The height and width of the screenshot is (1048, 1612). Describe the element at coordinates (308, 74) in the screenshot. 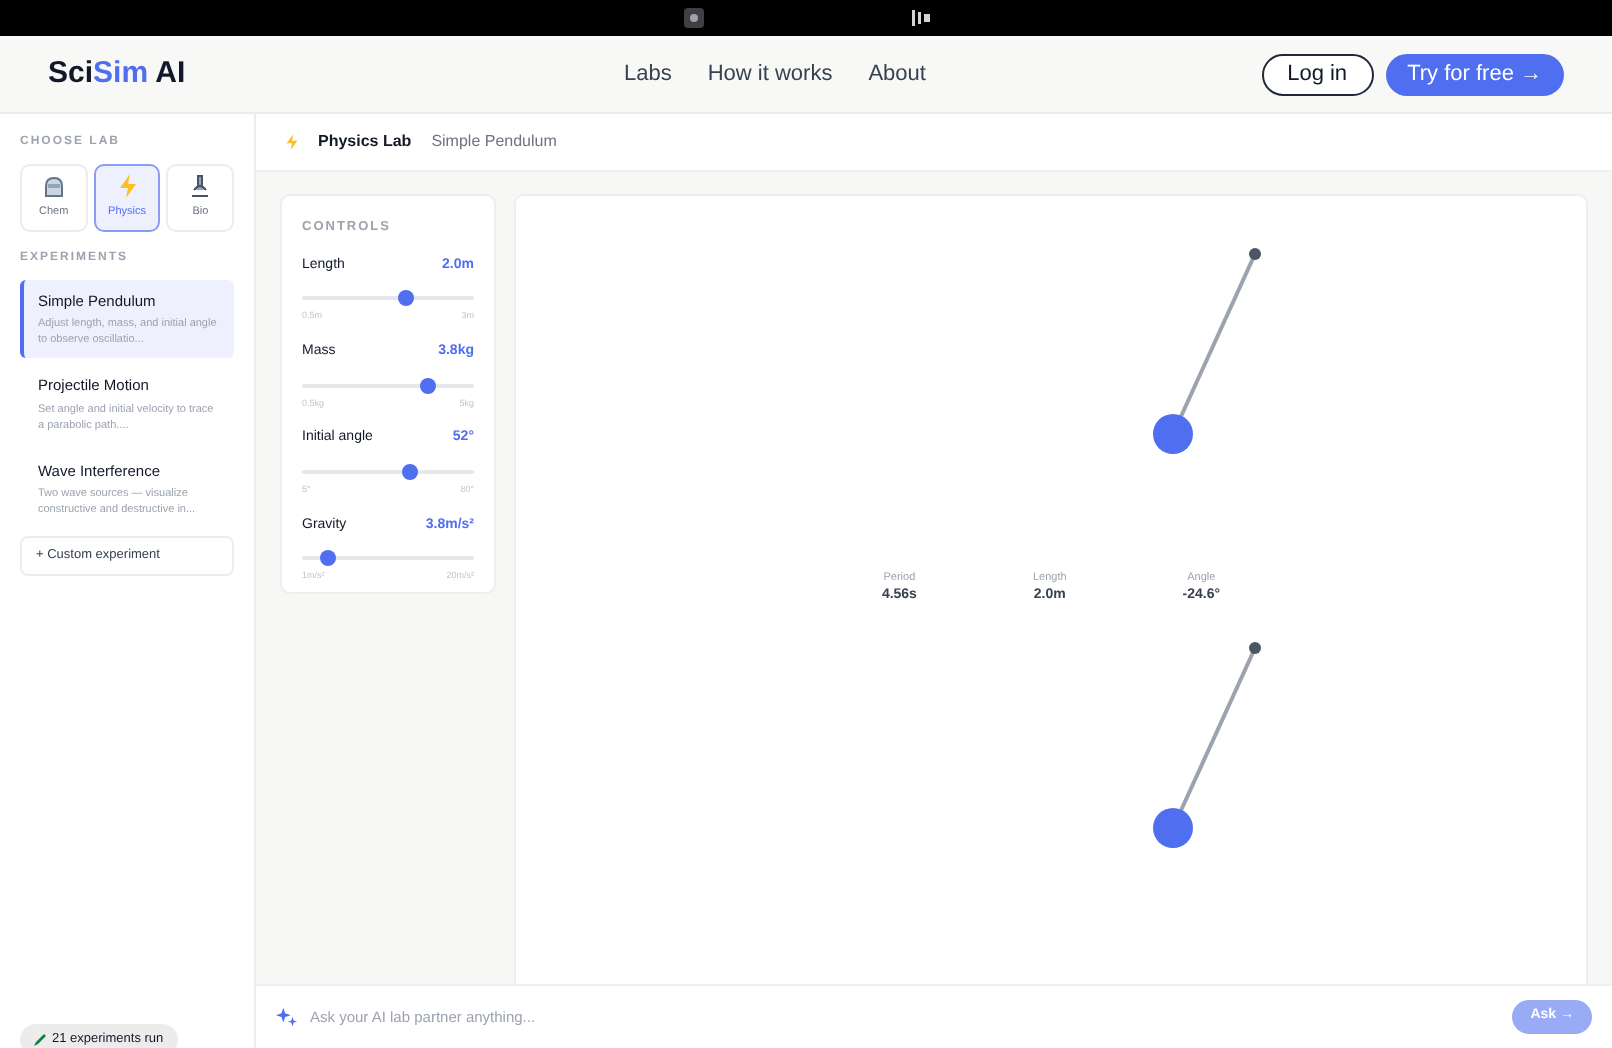

I see `logo: SciSim AI` at that location.